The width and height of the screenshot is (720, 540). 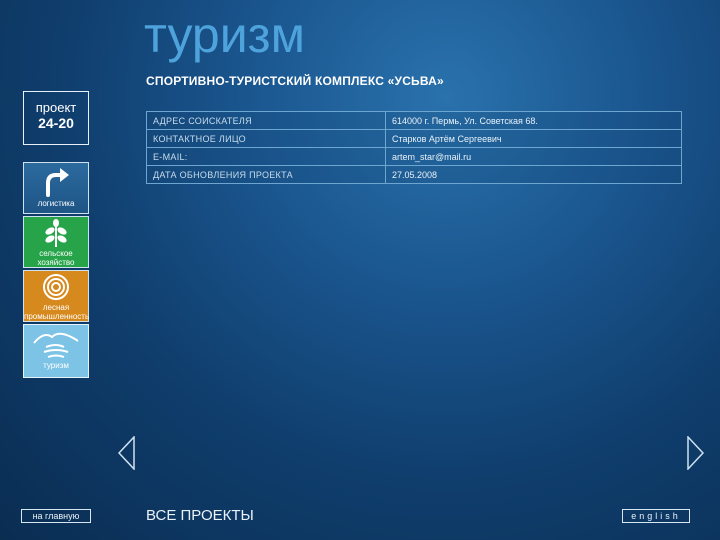 I want to click on badge-label: проект, so click(x=56, y=107).